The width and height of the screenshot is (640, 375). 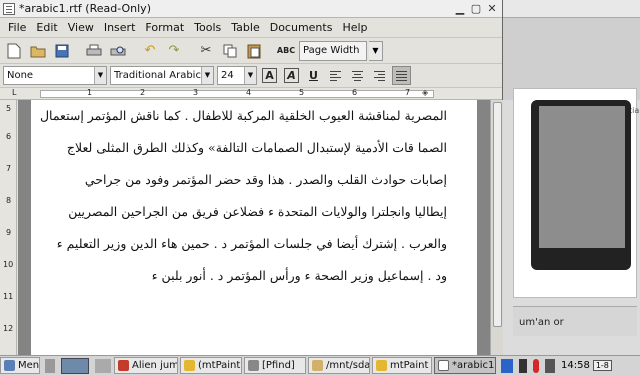 What do you see at coordinates (410, 365) in the screenshot?
I see `taskbar-item-label: mtPaint 3.3` at bounding box center [410, 365].